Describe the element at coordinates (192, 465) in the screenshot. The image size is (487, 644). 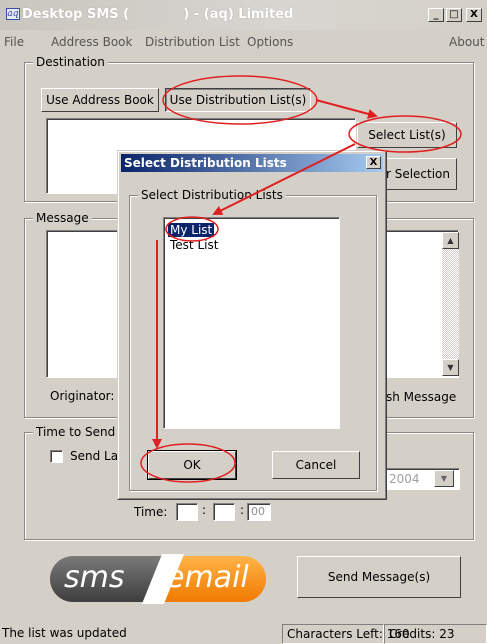
I see `dialog-ok-button: OK` at that location.